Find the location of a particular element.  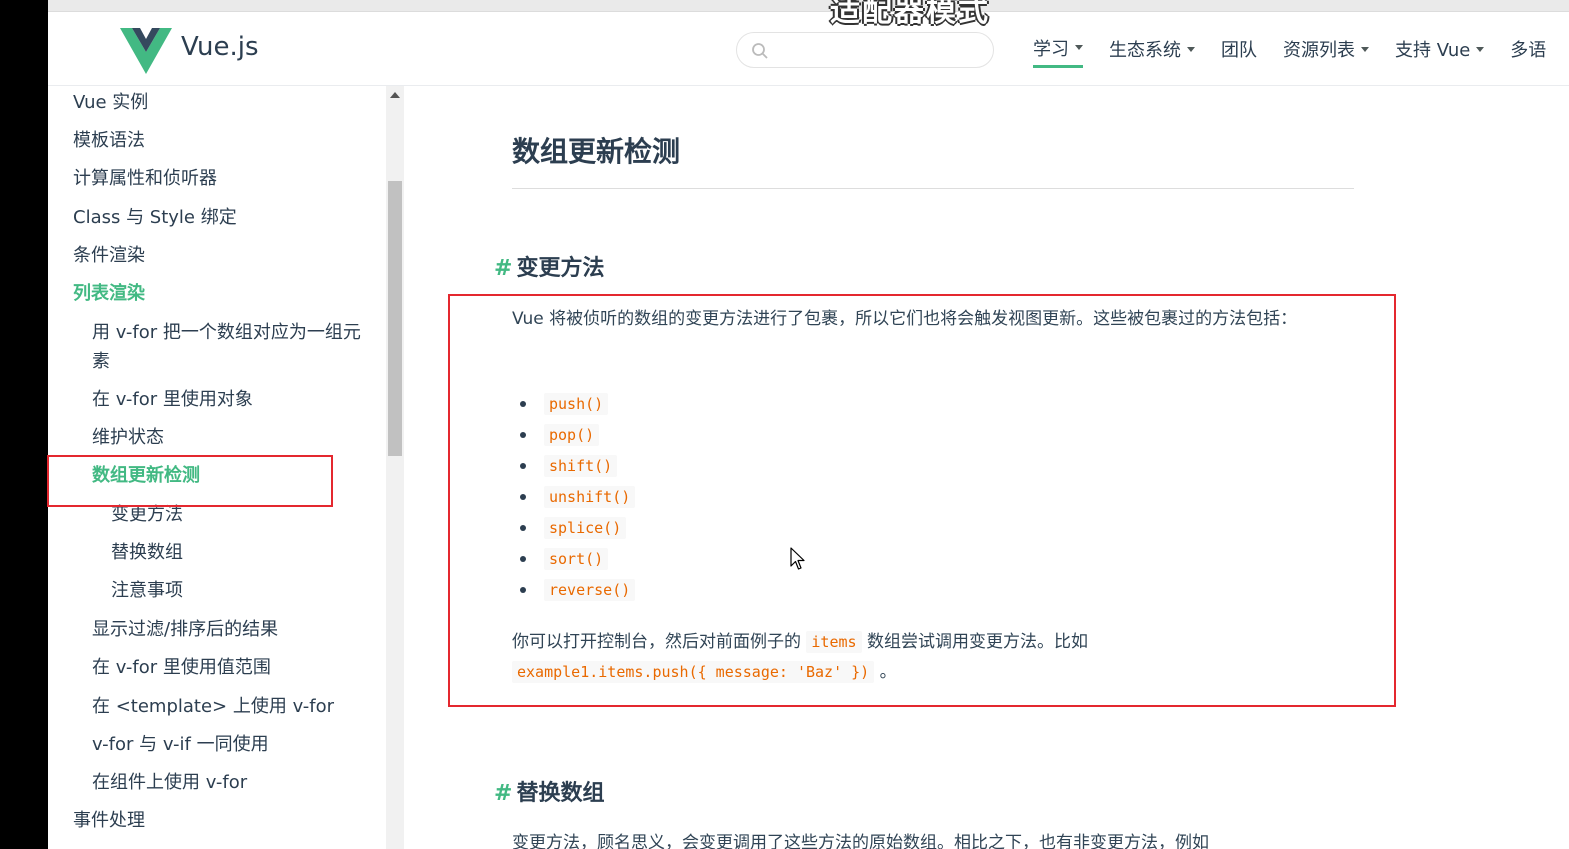

sidebar-item-filtered-results: 显示过滤/排序后的结果 is located at coordinates (185, 628).